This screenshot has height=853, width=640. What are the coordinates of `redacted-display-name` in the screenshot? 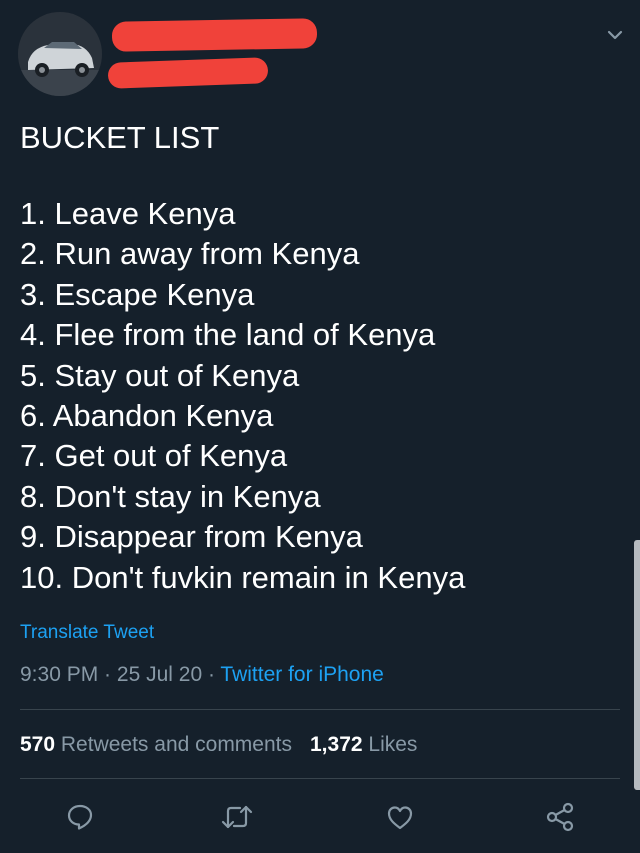 It's located at (214, 35).